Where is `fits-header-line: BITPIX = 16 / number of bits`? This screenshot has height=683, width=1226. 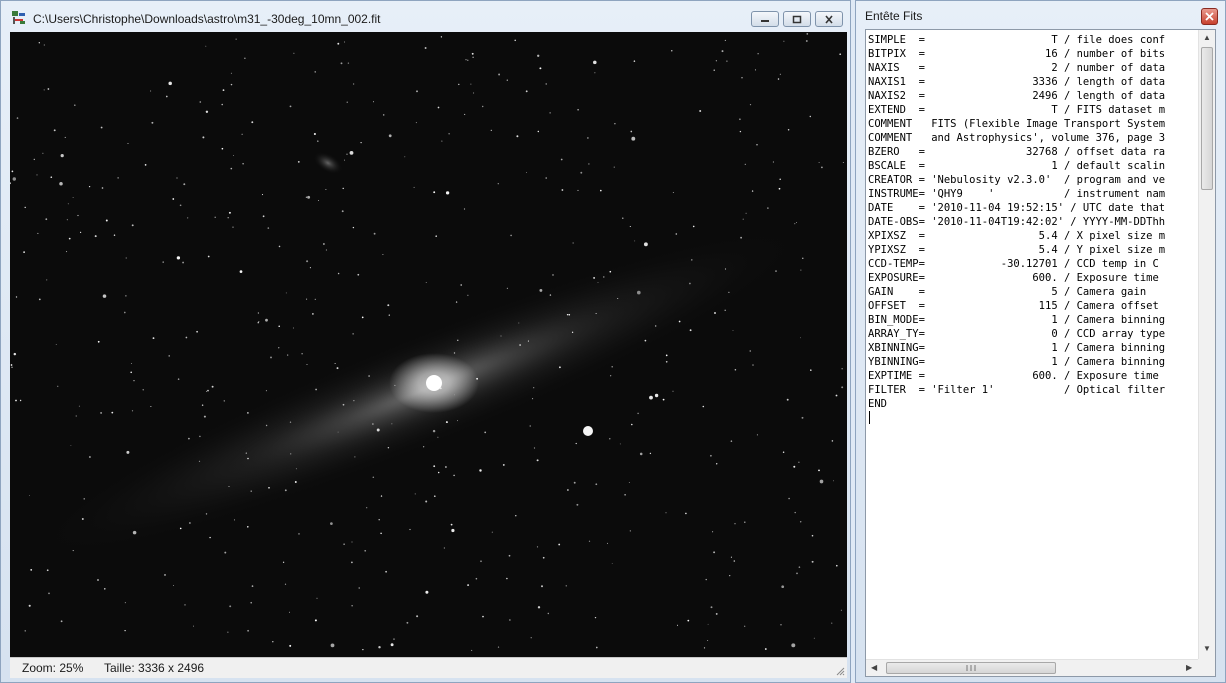 fits-header-line: BITPIX = 16 / number of bits is located at coordinates (1017, 54).